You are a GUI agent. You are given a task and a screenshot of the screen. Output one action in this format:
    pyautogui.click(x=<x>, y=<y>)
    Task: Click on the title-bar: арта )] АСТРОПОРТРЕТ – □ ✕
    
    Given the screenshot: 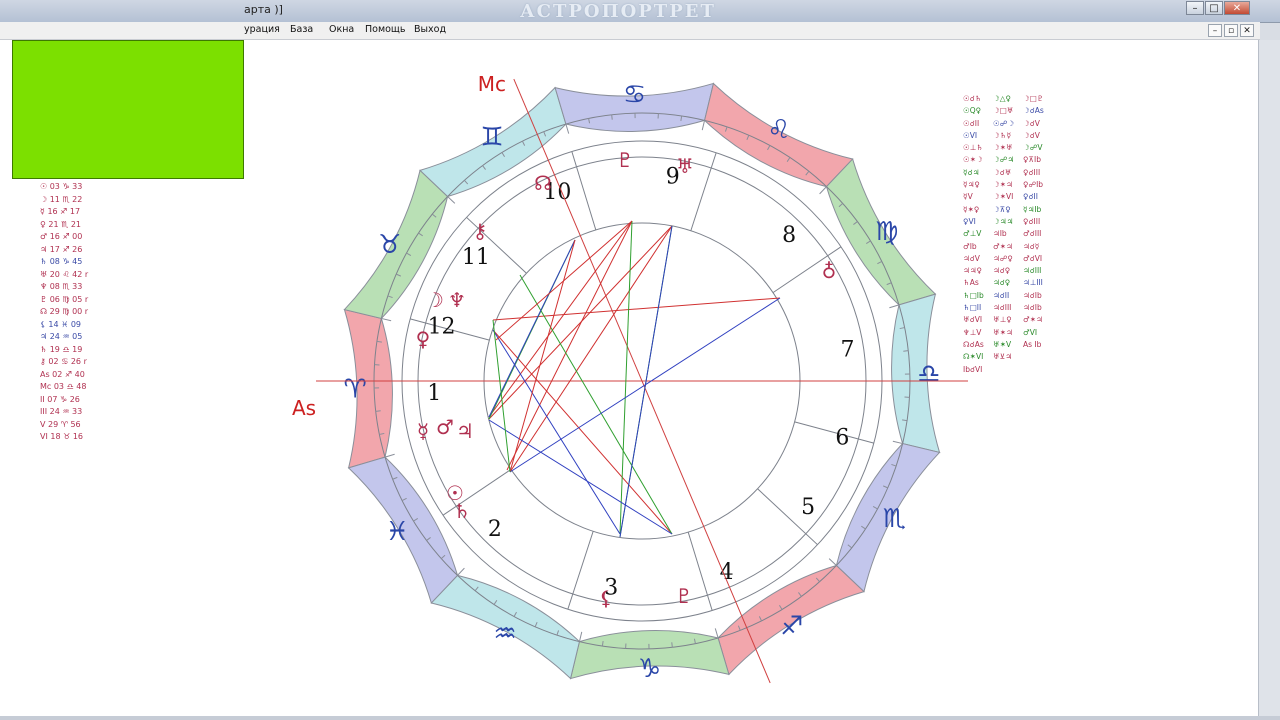 What is the action you would take?
    pyautogui.click(x=640, y=11)
    